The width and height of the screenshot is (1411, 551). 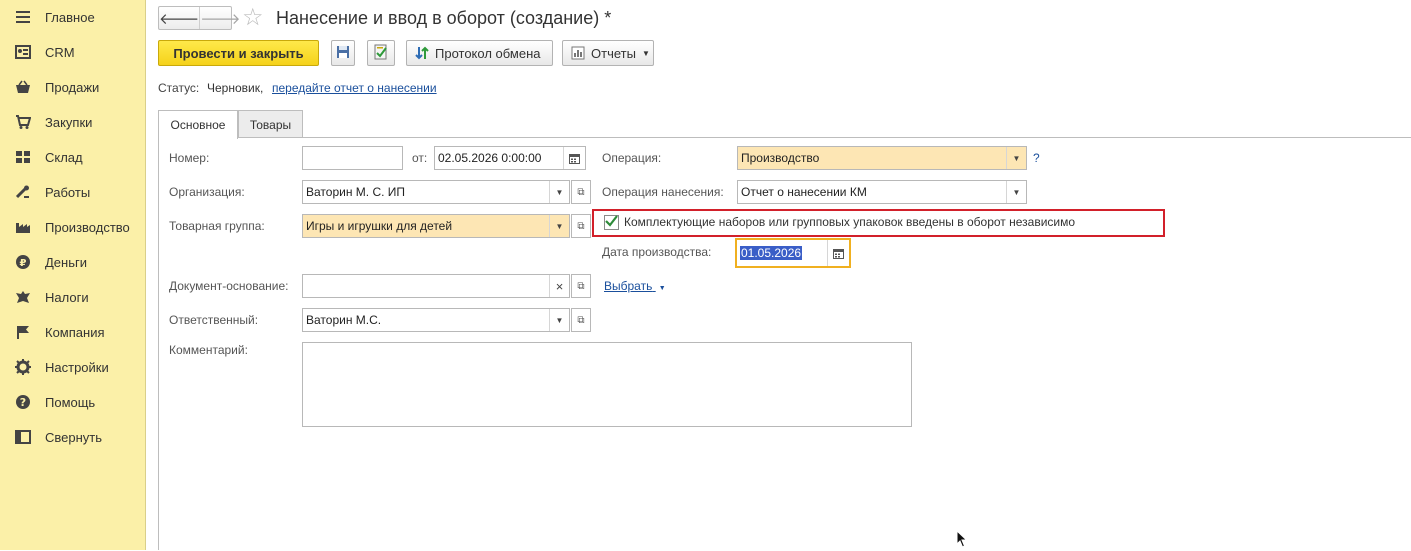 I want to click on reports-button: Отчеты ▼, so click(x=608, y=53).